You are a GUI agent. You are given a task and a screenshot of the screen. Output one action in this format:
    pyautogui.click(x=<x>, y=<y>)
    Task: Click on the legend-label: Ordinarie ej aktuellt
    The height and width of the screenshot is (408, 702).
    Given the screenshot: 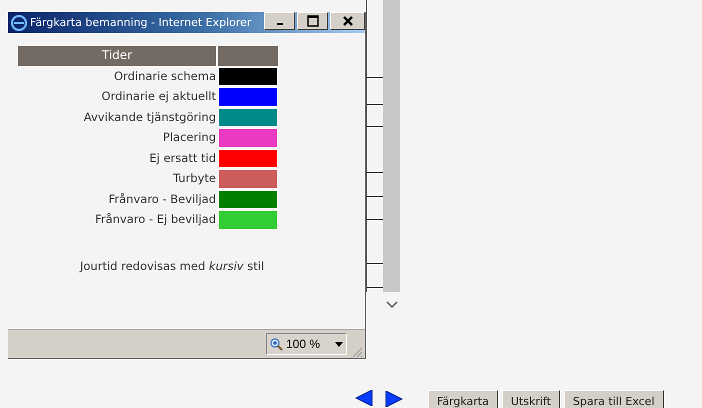 What is the action you would take?
    pyautogui.click(x=158, y=96)
    